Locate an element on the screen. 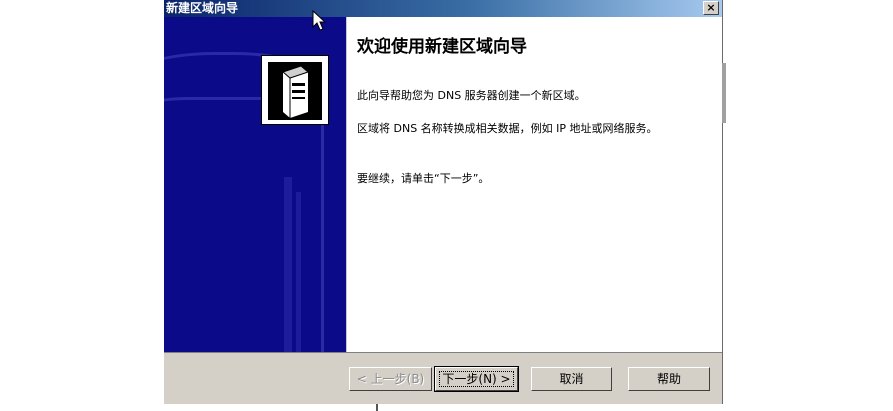  wizard-heading: 欢迎使用新建区域向导 is located at coordinates (442, 47).